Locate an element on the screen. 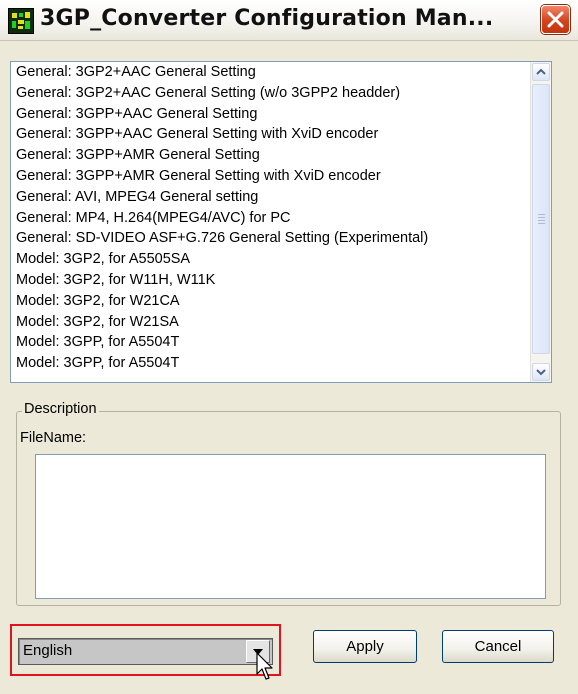  filename-label: FileName: is located at coordinates (53, 438).